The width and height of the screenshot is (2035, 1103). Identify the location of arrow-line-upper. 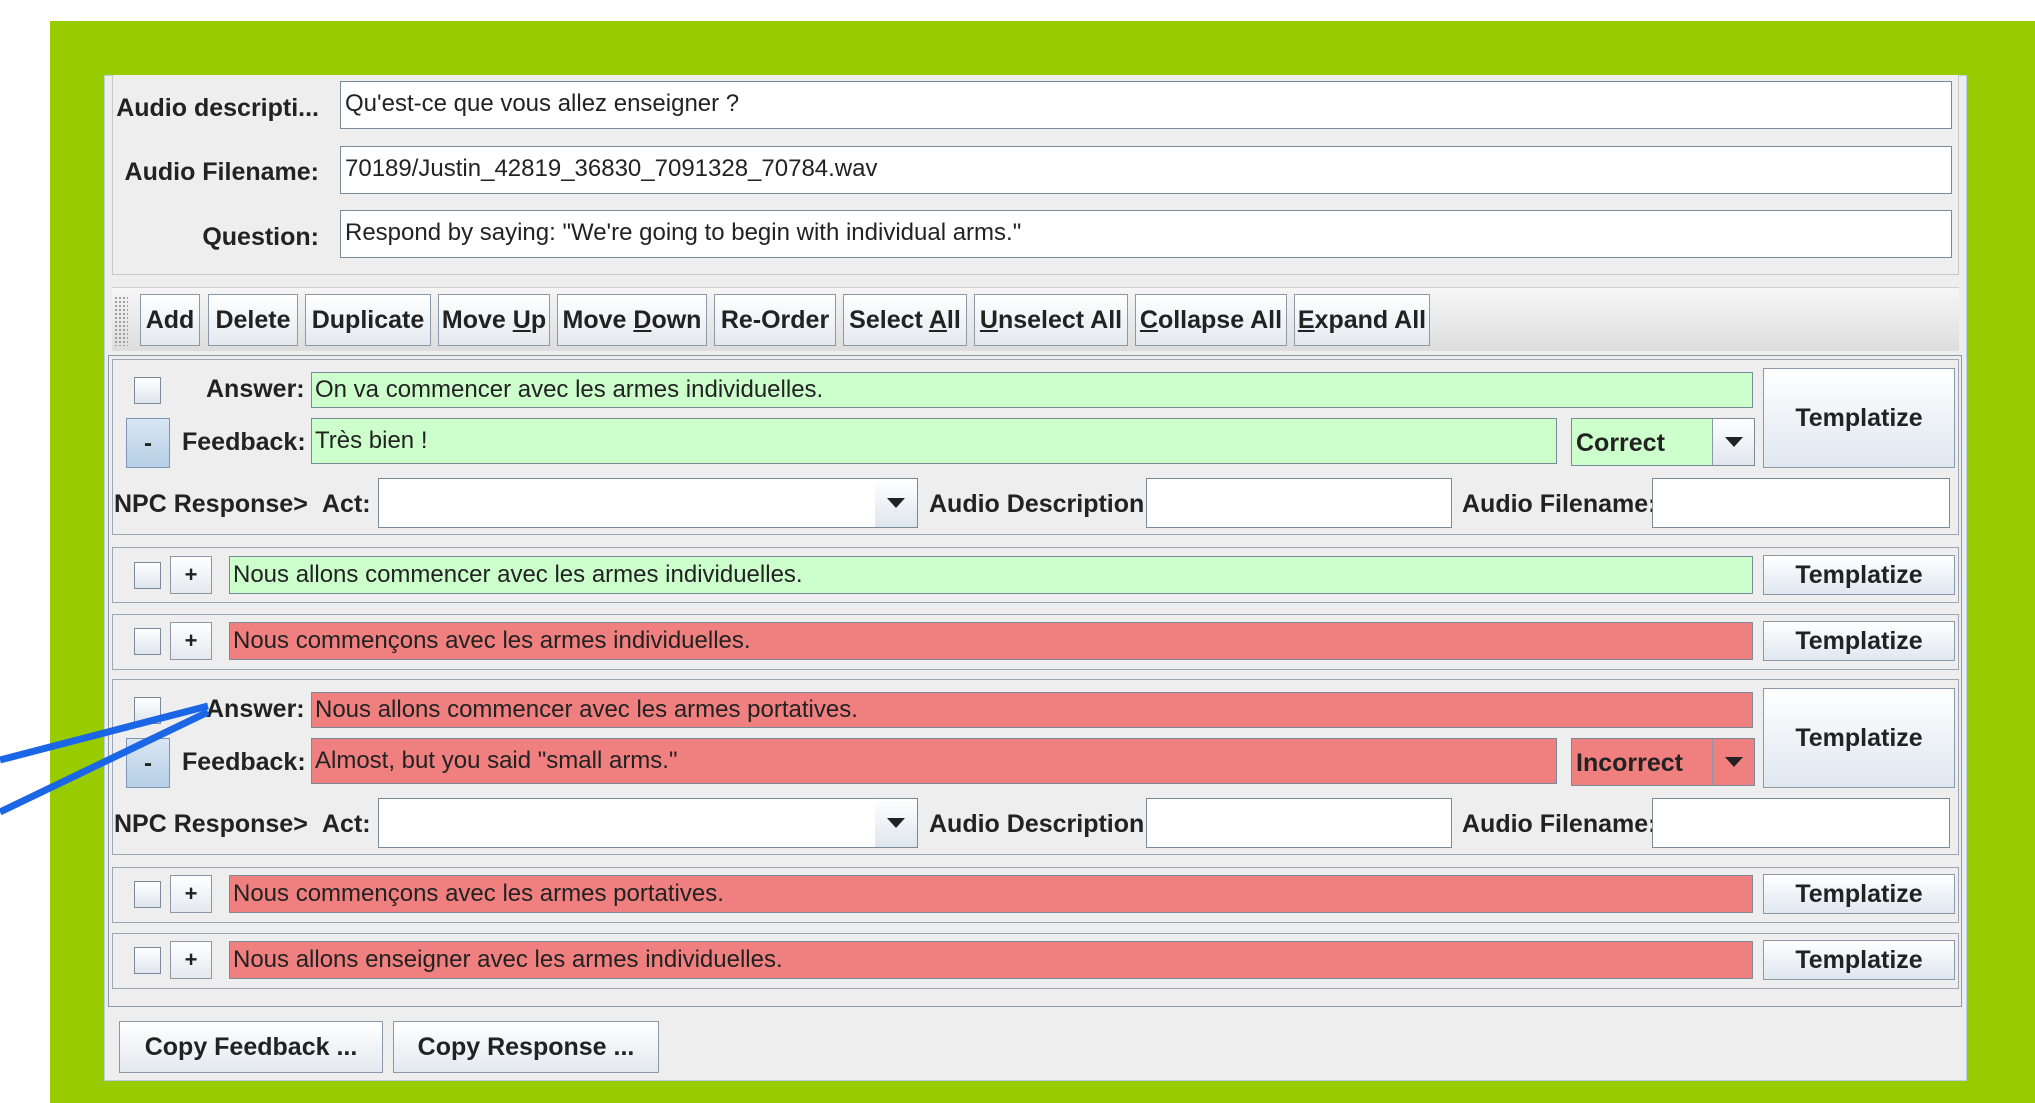
(104, 733).